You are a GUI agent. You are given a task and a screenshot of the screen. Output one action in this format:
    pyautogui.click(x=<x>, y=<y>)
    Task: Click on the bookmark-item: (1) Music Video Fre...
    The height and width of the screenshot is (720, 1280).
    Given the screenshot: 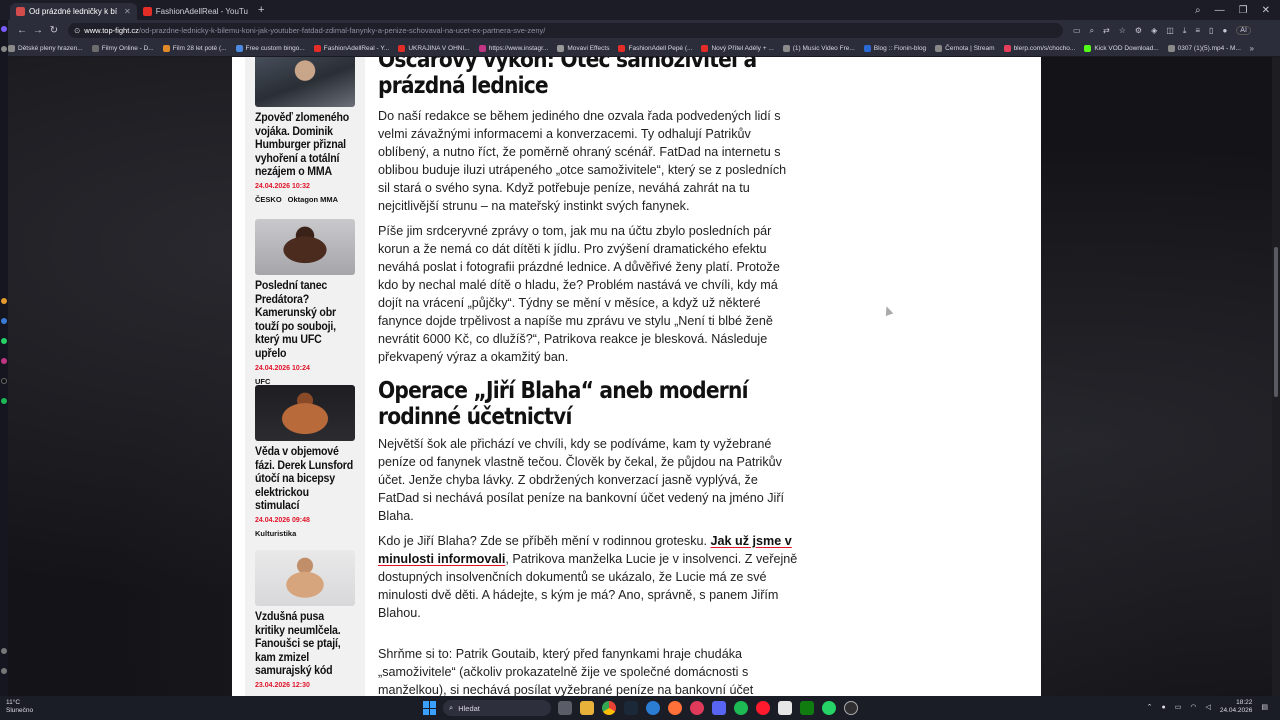 What is the action you would take?
    pyautogui.click(x=818, y=48)
    